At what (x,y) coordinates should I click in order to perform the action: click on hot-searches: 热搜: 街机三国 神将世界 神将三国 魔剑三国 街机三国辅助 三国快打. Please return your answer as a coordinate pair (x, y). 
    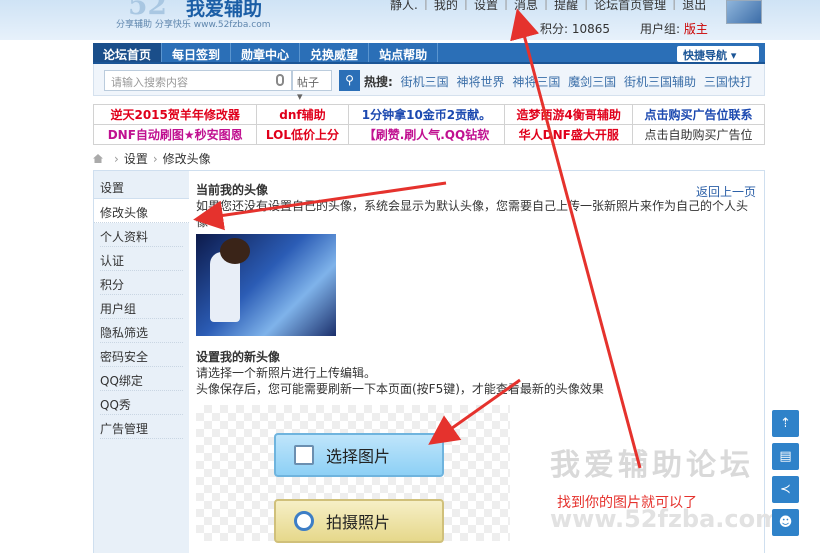
    Looking at the image, I should click on (558, 81).